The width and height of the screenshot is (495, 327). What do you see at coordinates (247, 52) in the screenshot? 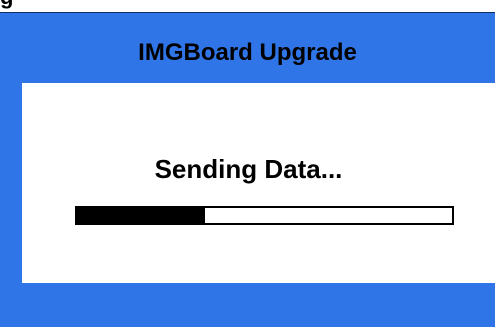
I see `window-title: IMGBoard Upgrade` at bounding box center [247, 52].